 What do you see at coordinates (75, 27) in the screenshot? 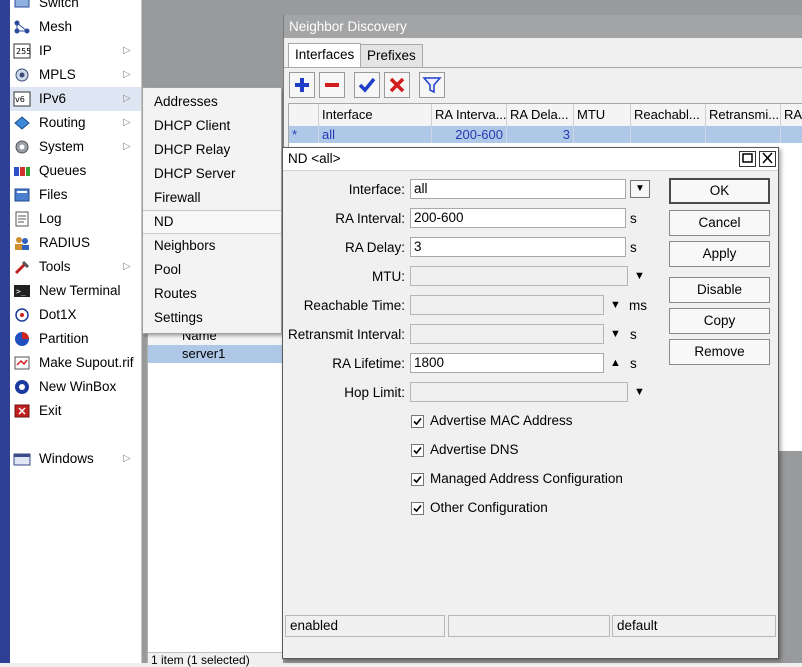
I see `menu-item-mesh: Mesh` at bounding box center [75, 27].